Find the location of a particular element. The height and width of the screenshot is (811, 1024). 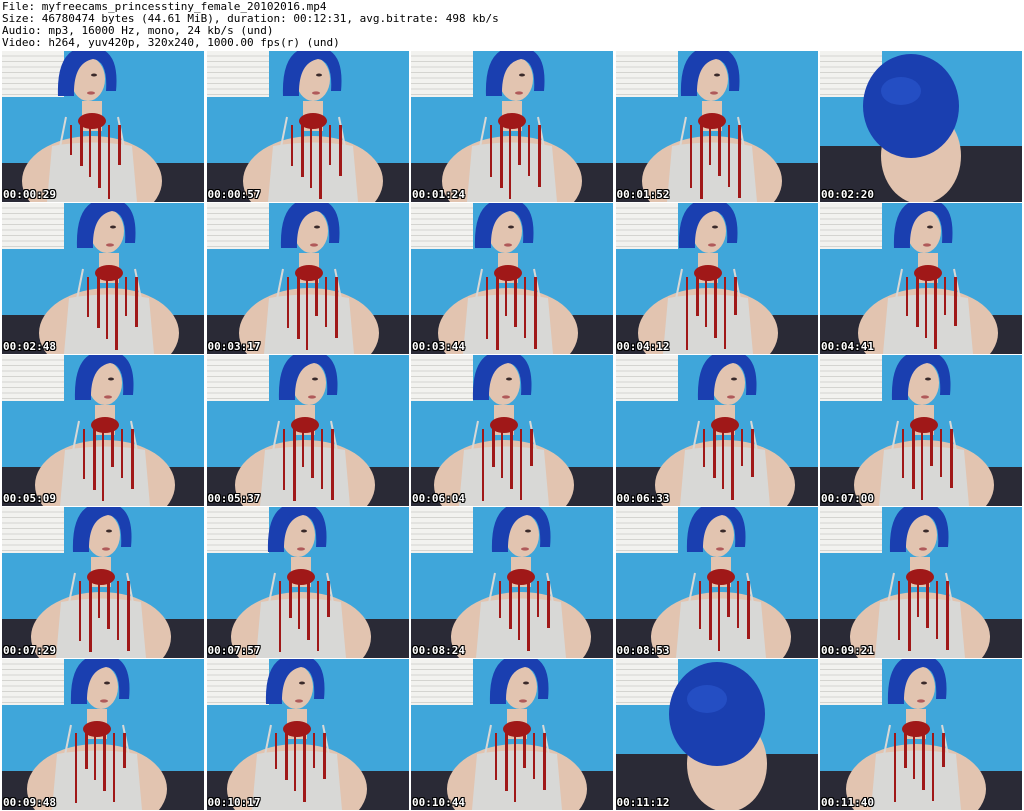

thumbnail-timestamp: 00:07:57 is located at coordinates (234, 650).